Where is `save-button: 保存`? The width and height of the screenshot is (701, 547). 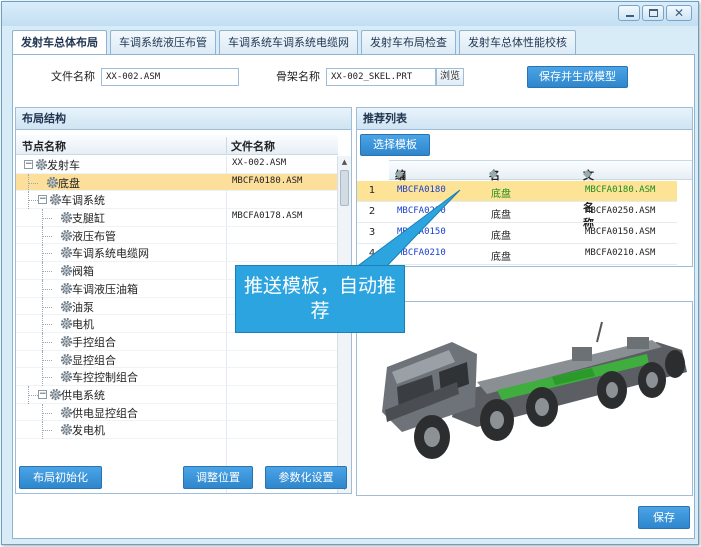
save-button: 保存 is located at coordinates (664, 517).